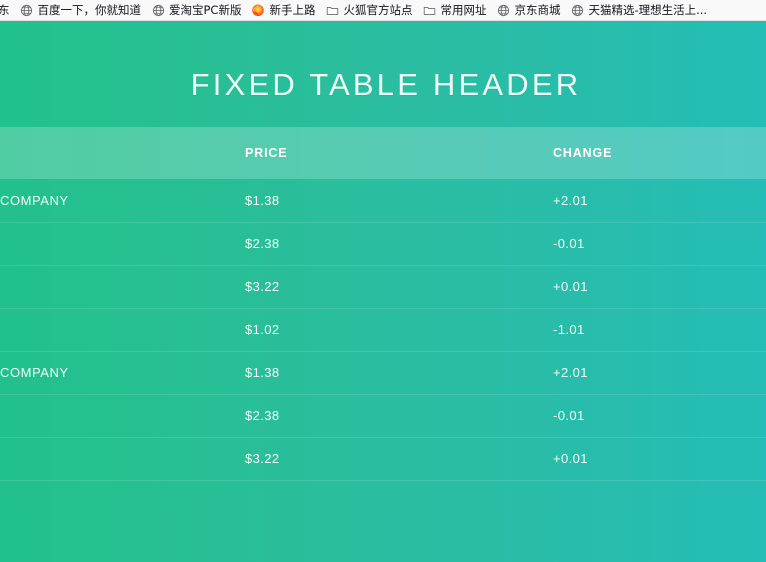 This screenshot has height=562, width=766. I want to click on bookmark-item-0: 东, so click(7, 10).